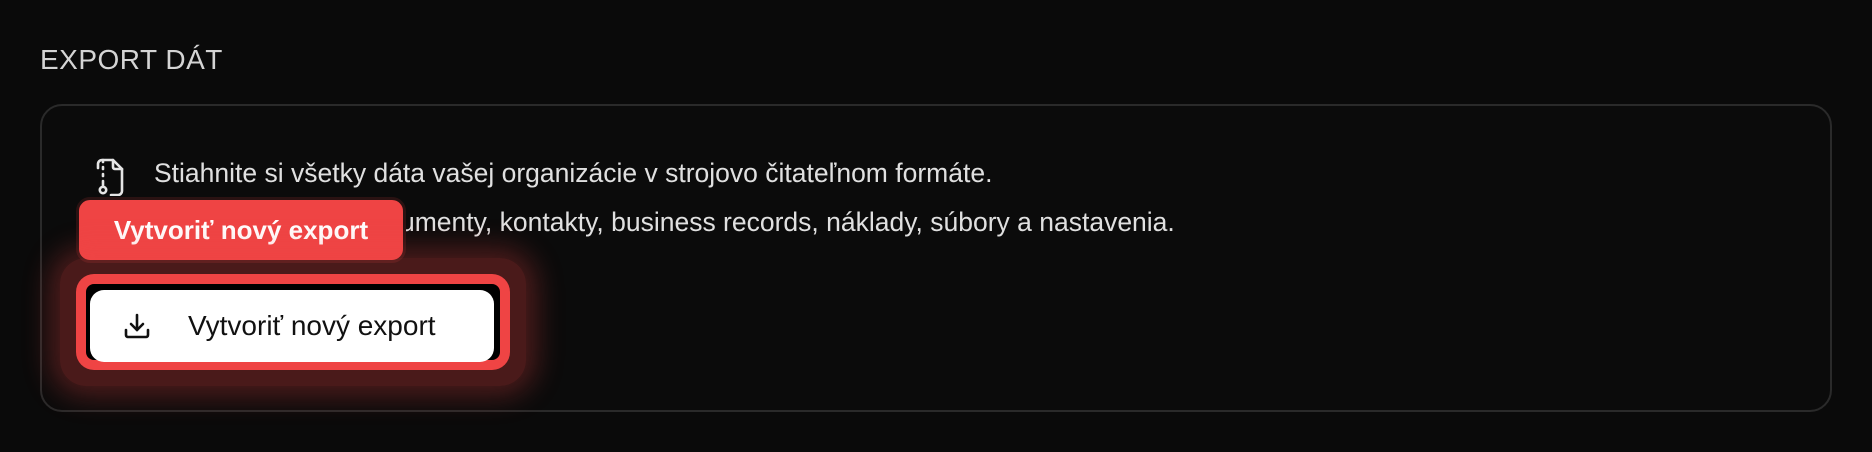  Describe the element at coordinates (109, 177) in the screenshot. I see `file-archive-icon` at that location.